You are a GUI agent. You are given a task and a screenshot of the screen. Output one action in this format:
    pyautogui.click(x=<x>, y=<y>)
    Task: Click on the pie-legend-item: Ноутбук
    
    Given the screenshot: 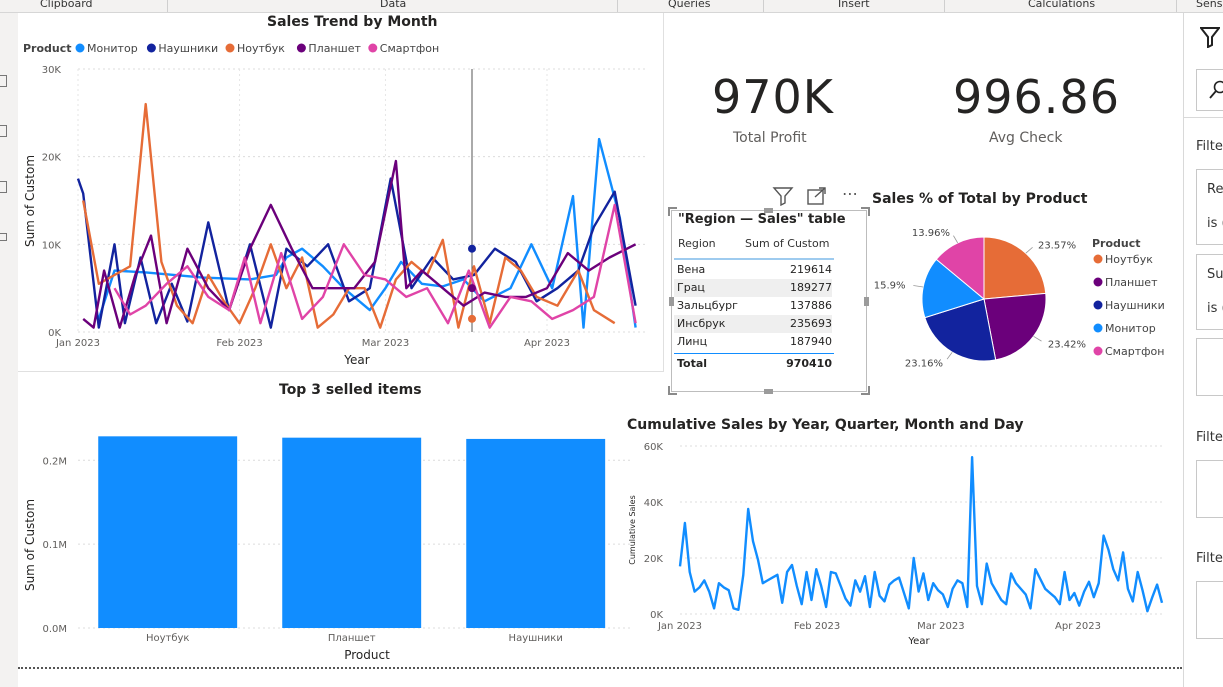 What is the action you would take?
    pyautogui.click(x=1129, y=259)
    